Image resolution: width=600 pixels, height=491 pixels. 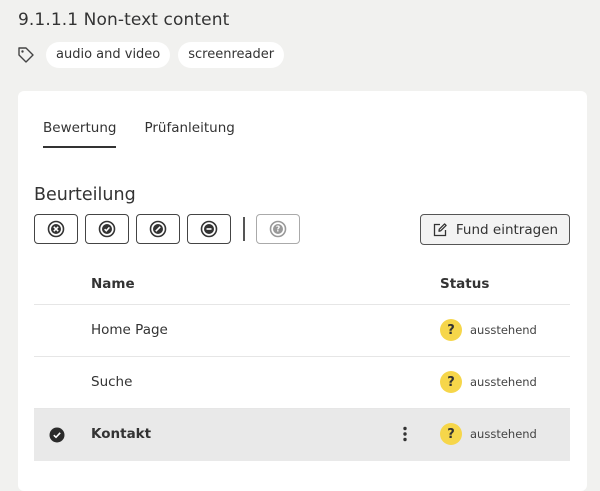 I want to click on x-circle-icon, so click(x=56, y=229).